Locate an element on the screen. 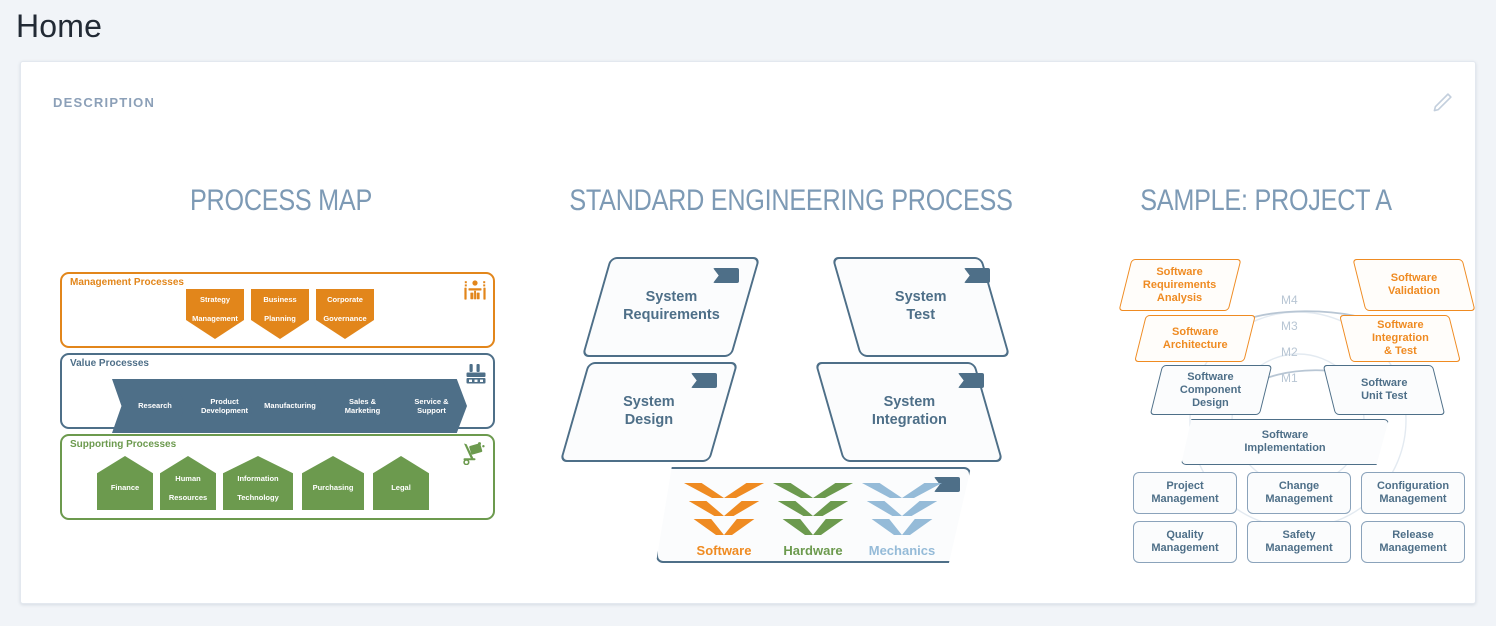 This screenshot has width=1496, height=626. milestone-m3: M3 is located at coordinates (1289, 326).